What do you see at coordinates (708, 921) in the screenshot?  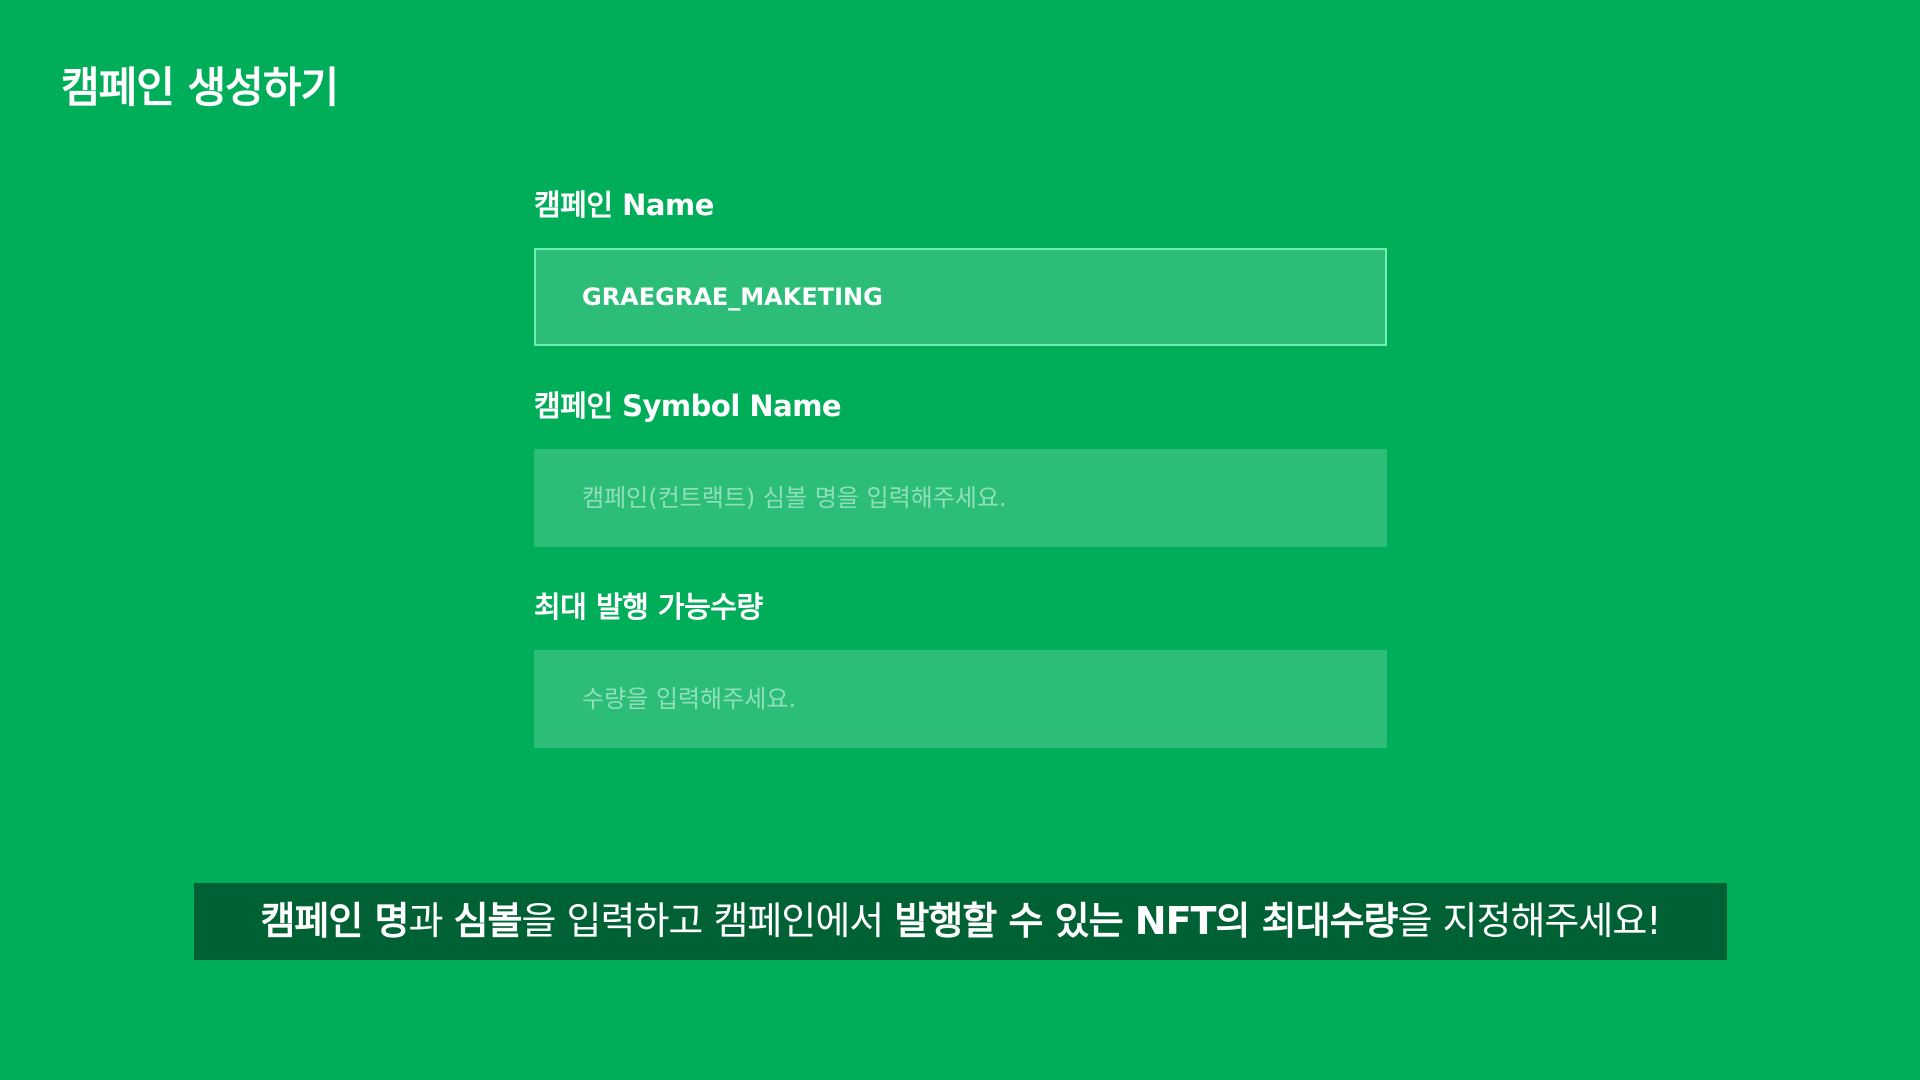 I see `caption-segment: 을 입력하고 캠페인에서` at bounding box center [708, 921].